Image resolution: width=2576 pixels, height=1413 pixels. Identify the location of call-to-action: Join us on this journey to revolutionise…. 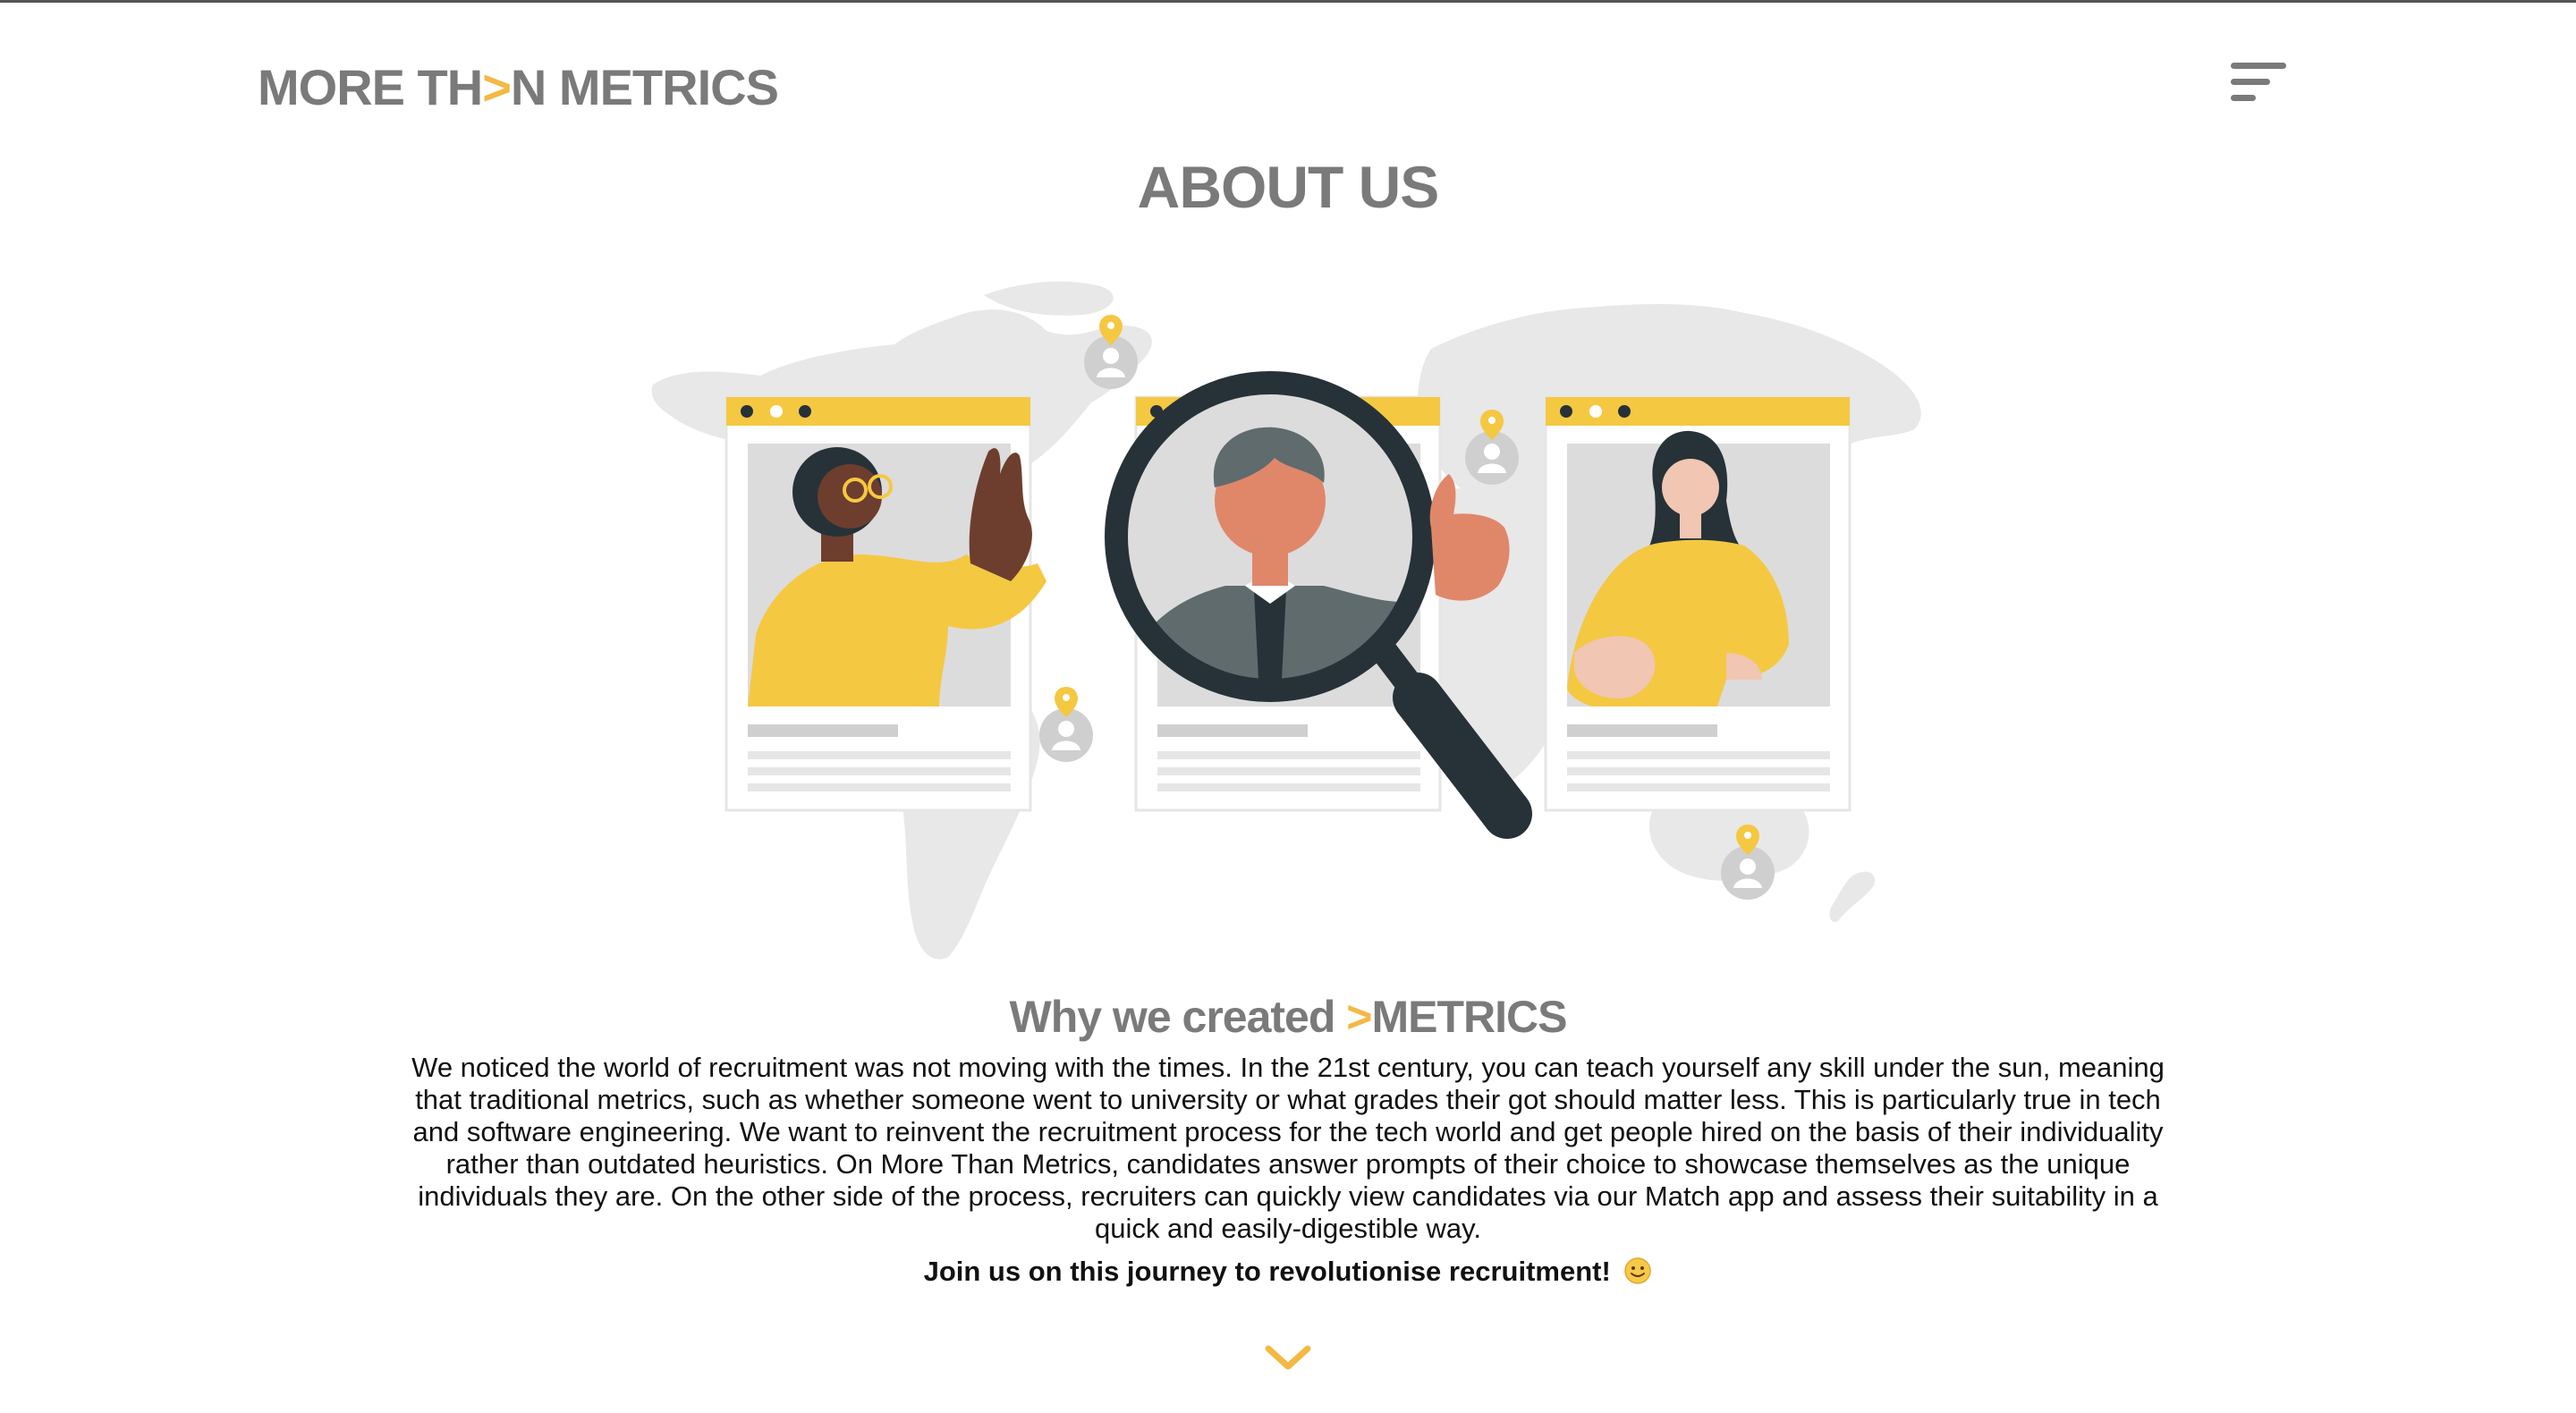
(1288, 1272).